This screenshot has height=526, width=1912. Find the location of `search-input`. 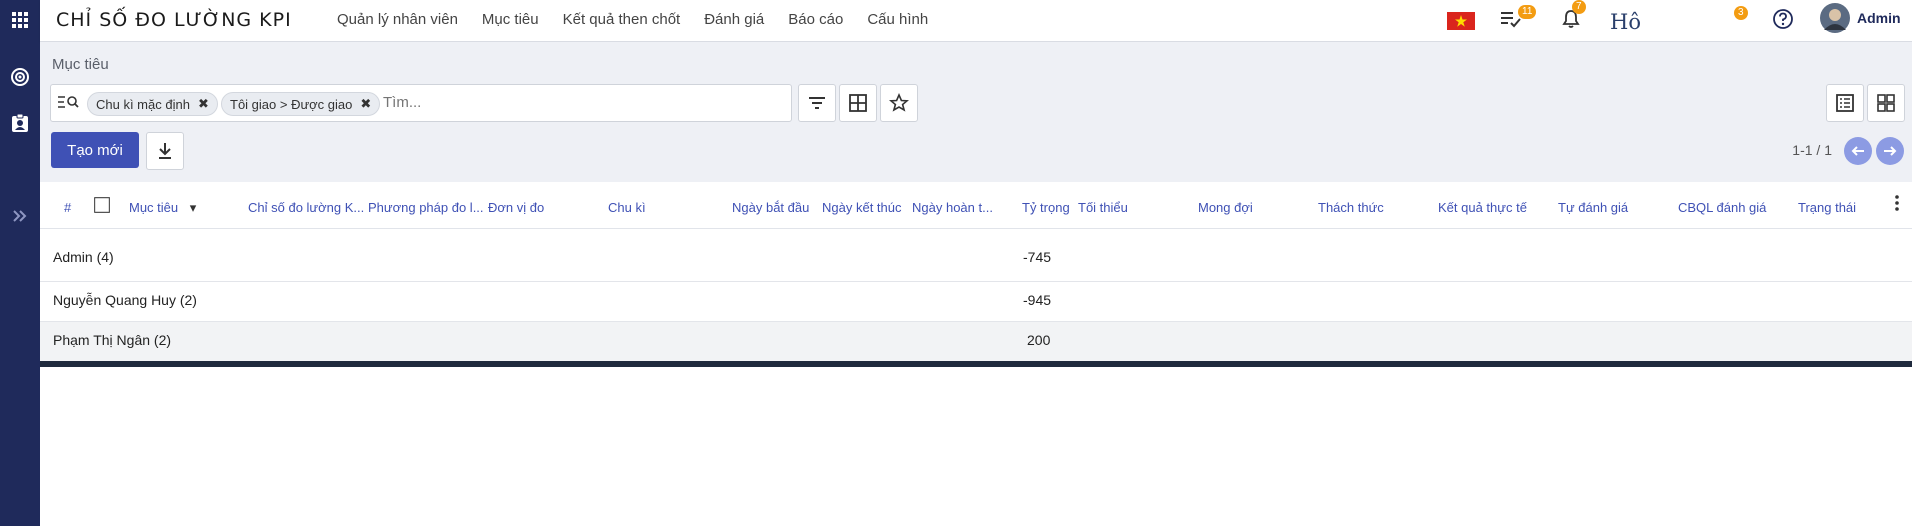

search-input is located at coordinates (573, 102).